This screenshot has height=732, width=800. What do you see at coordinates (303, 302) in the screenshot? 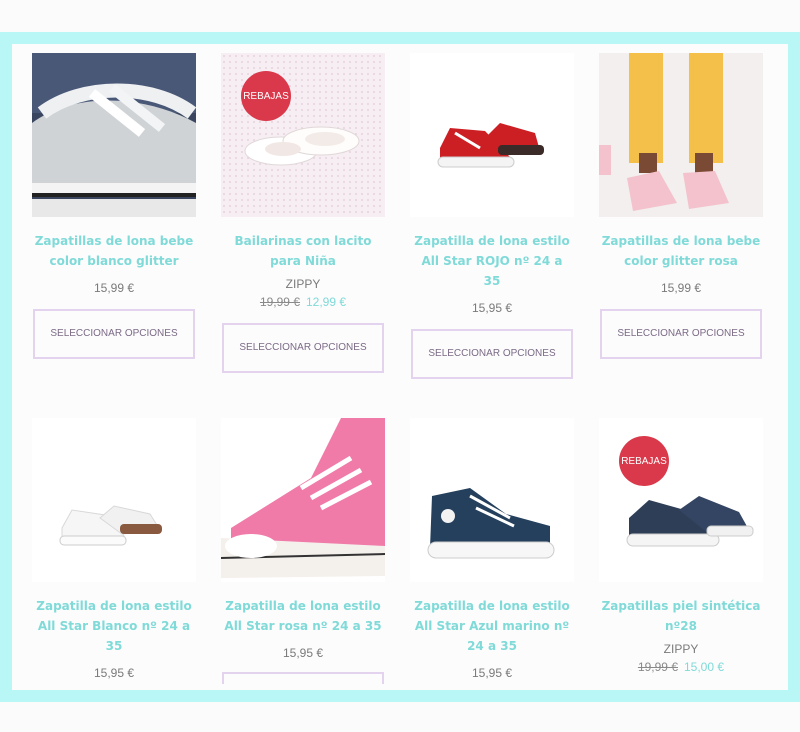
I see `product-price: 19,99 € 12,99 €` at bounding box center [303, 302].